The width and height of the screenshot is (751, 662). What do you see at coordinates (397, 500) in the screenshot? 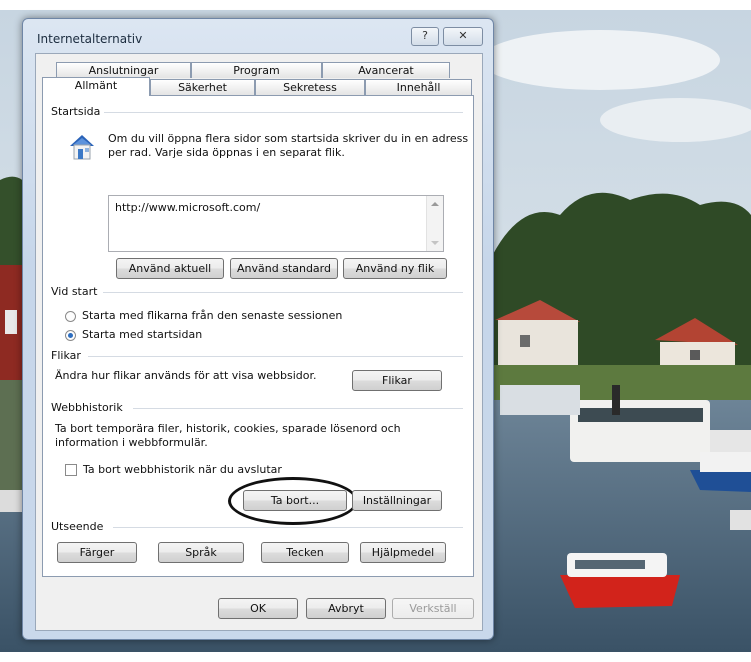
I see `history-settings-button: Inställningar` at bounding box center [397, 500].